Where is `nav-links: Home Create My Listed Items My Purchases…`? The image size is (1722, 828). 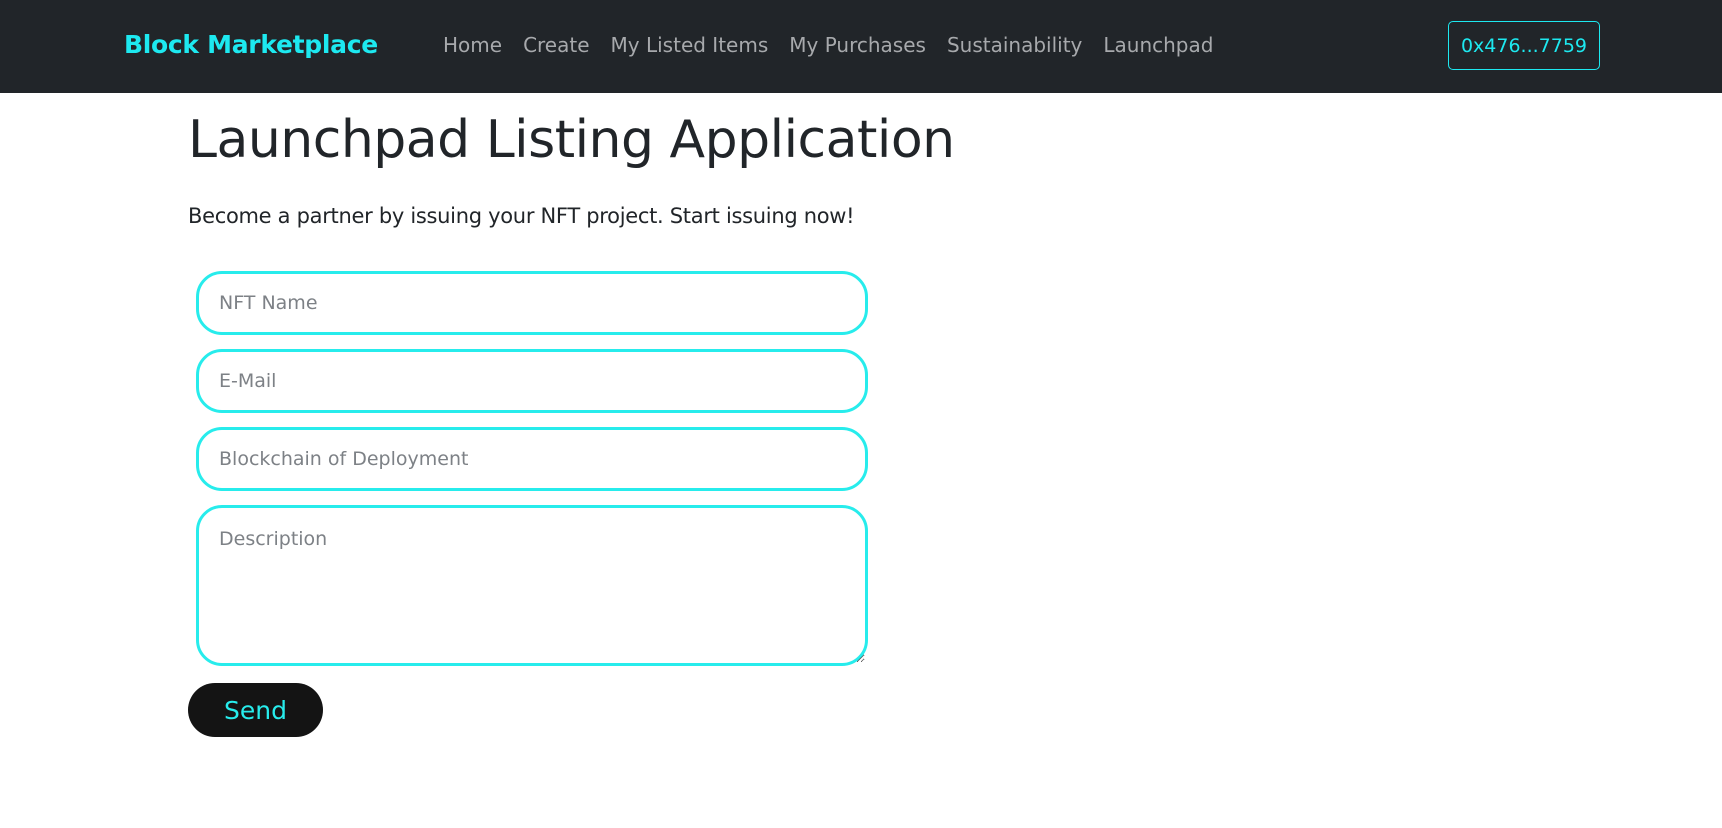
nav-links: Home Create My Listed Items My Purchases… is located at coordinates (828, 45).